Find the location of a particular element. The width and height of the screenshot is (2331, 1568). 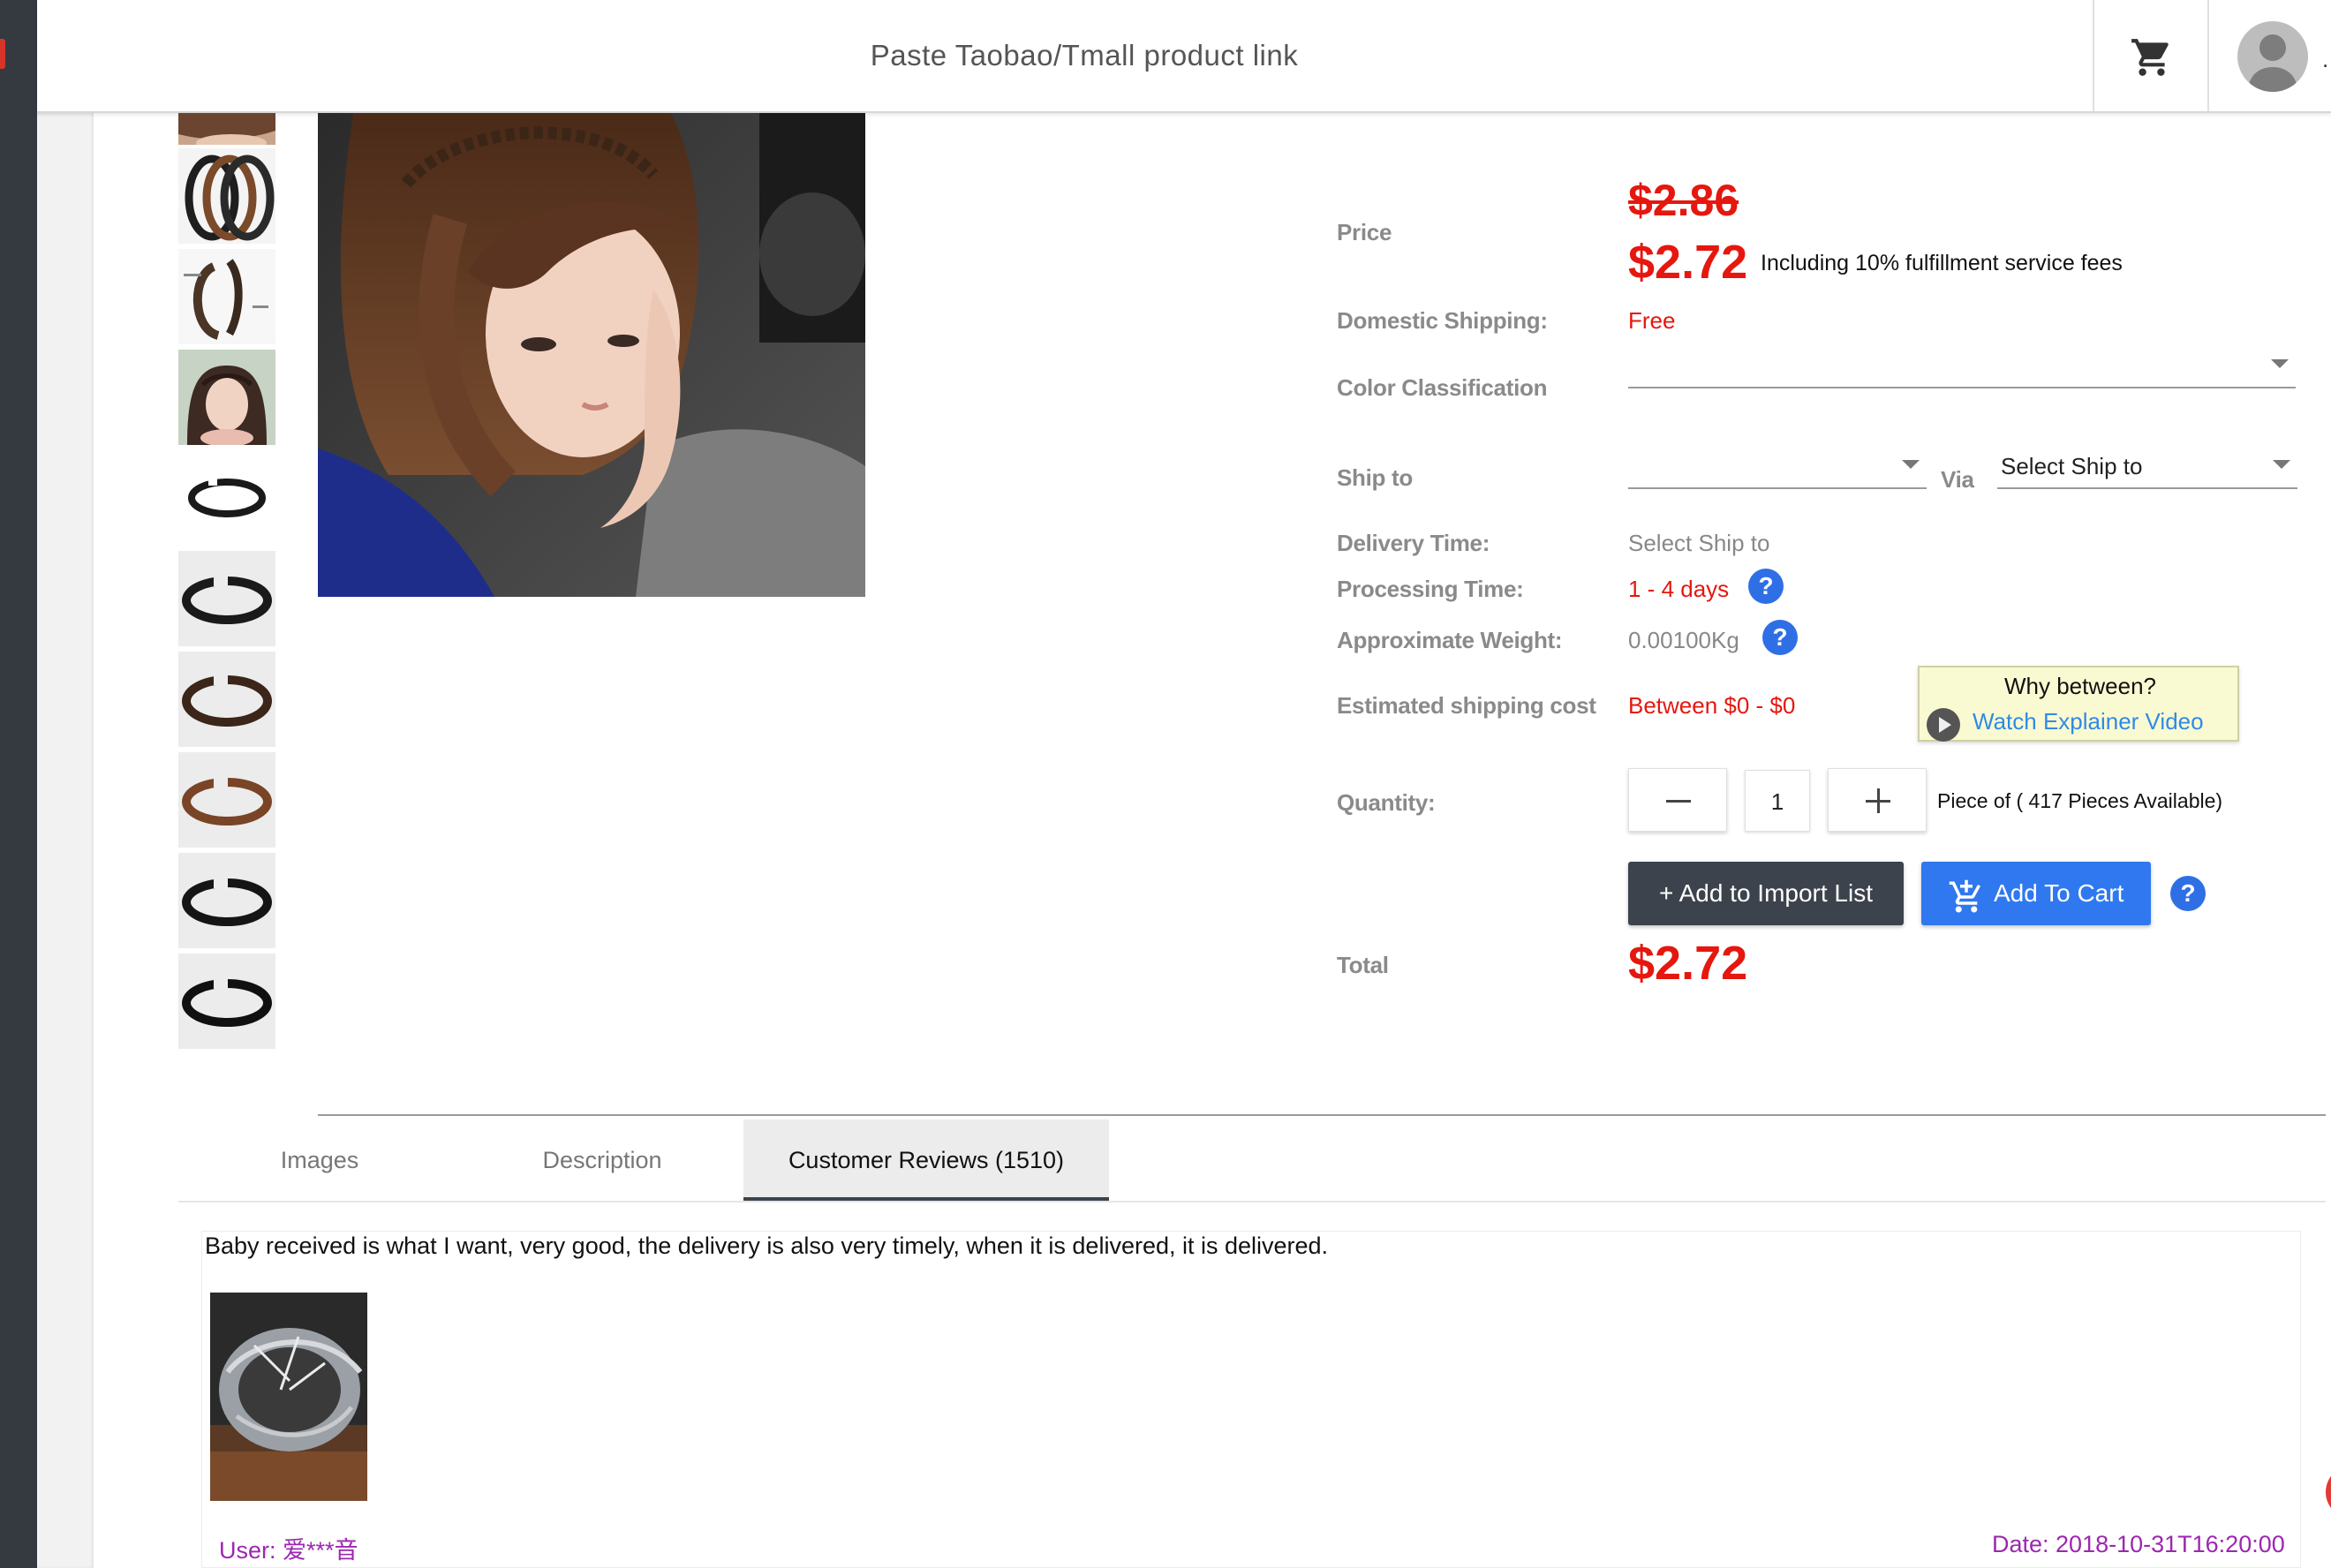

add-to-cart-button: Add To Cart is located at coordinates (2036, 893).